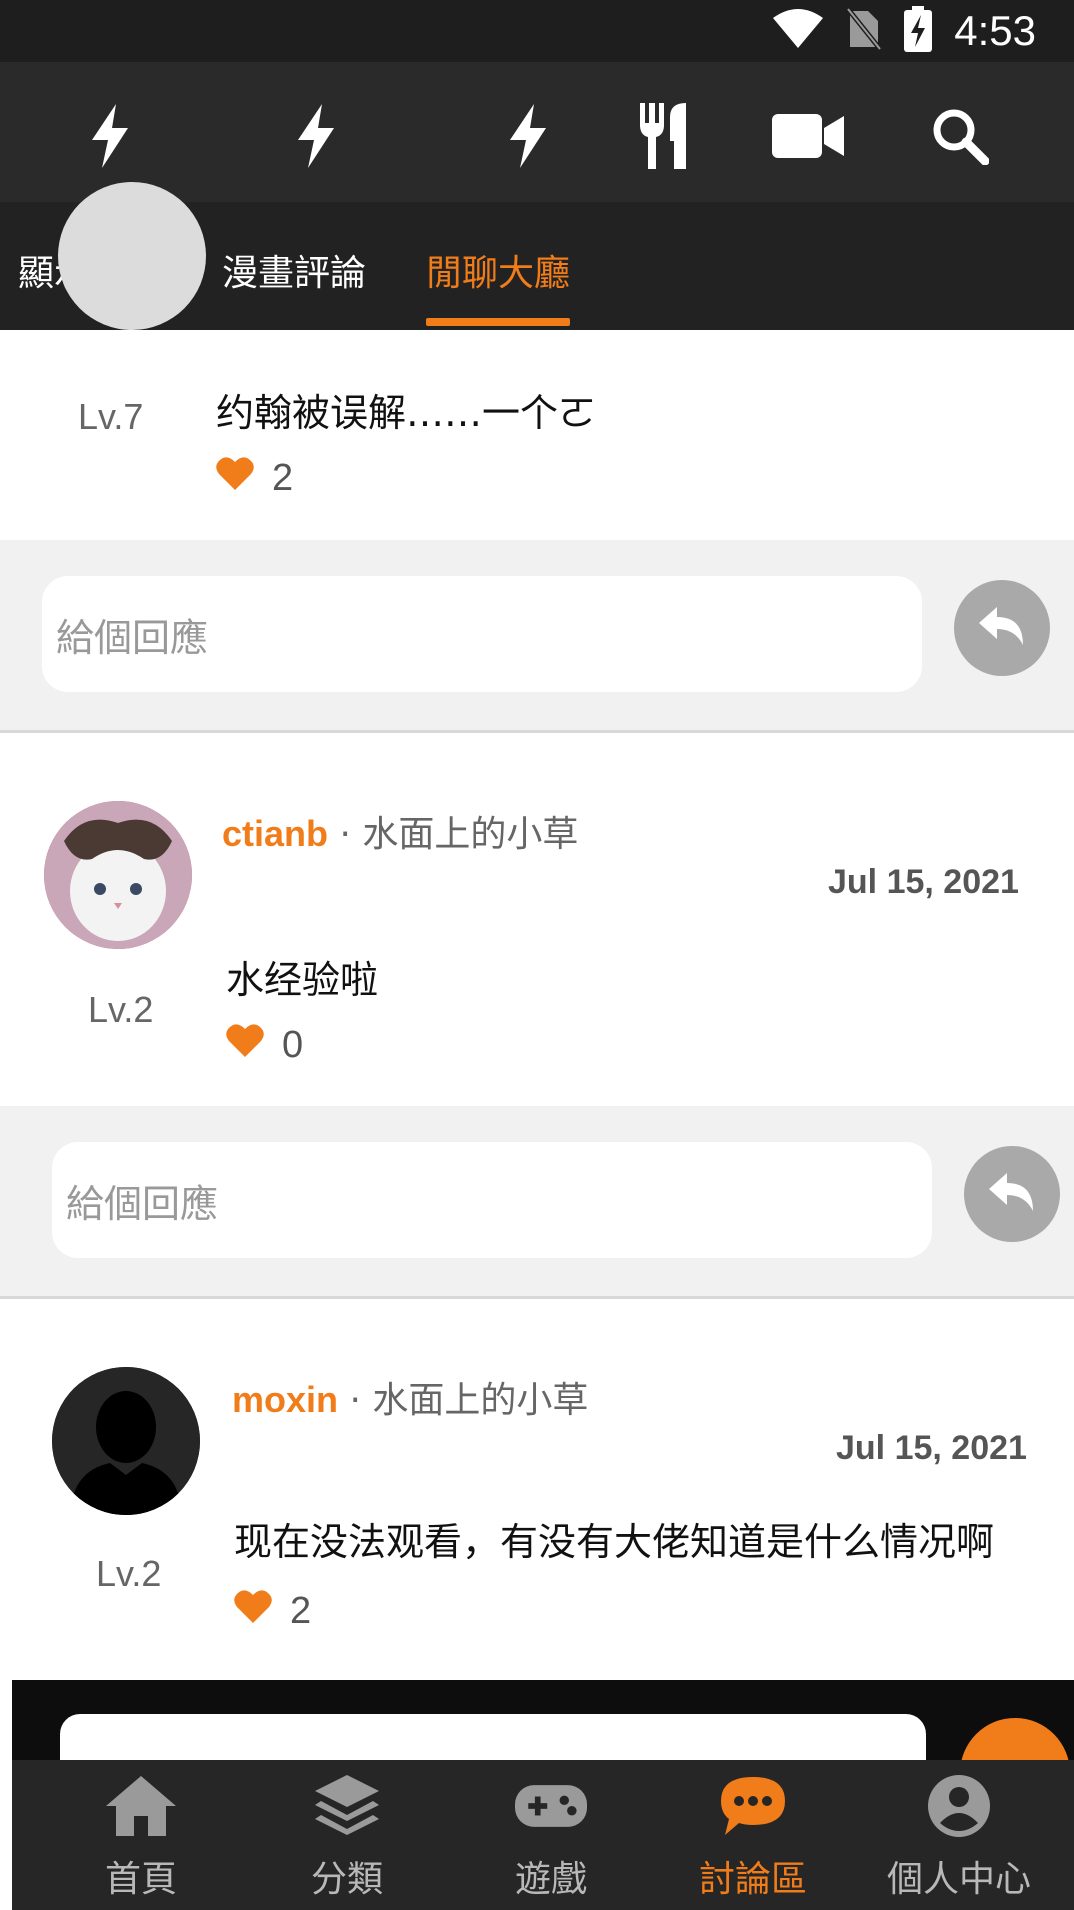 The width and height of the screenshot is (1074, 1910). What do you see at coordinates (550, 1879) in the screenshot?
I see `nav-label: 遊戲` at bounding box center [550, 1879].